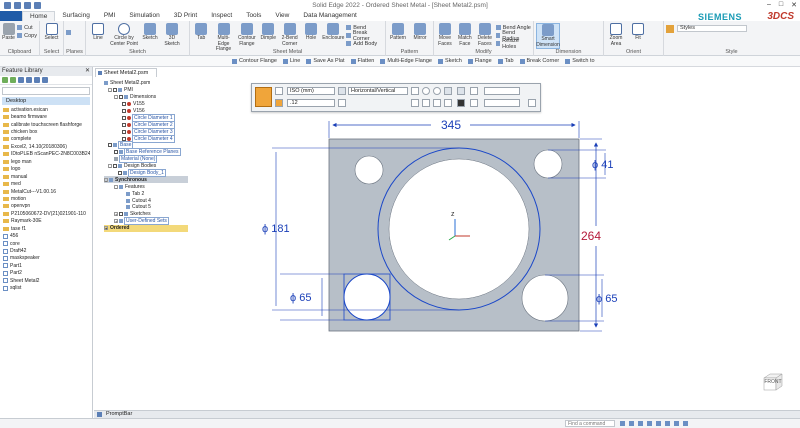 Image resolution: width=800 pixels, height=428 pixels. I want to click on dimension-width: 345, so click(451, 125).